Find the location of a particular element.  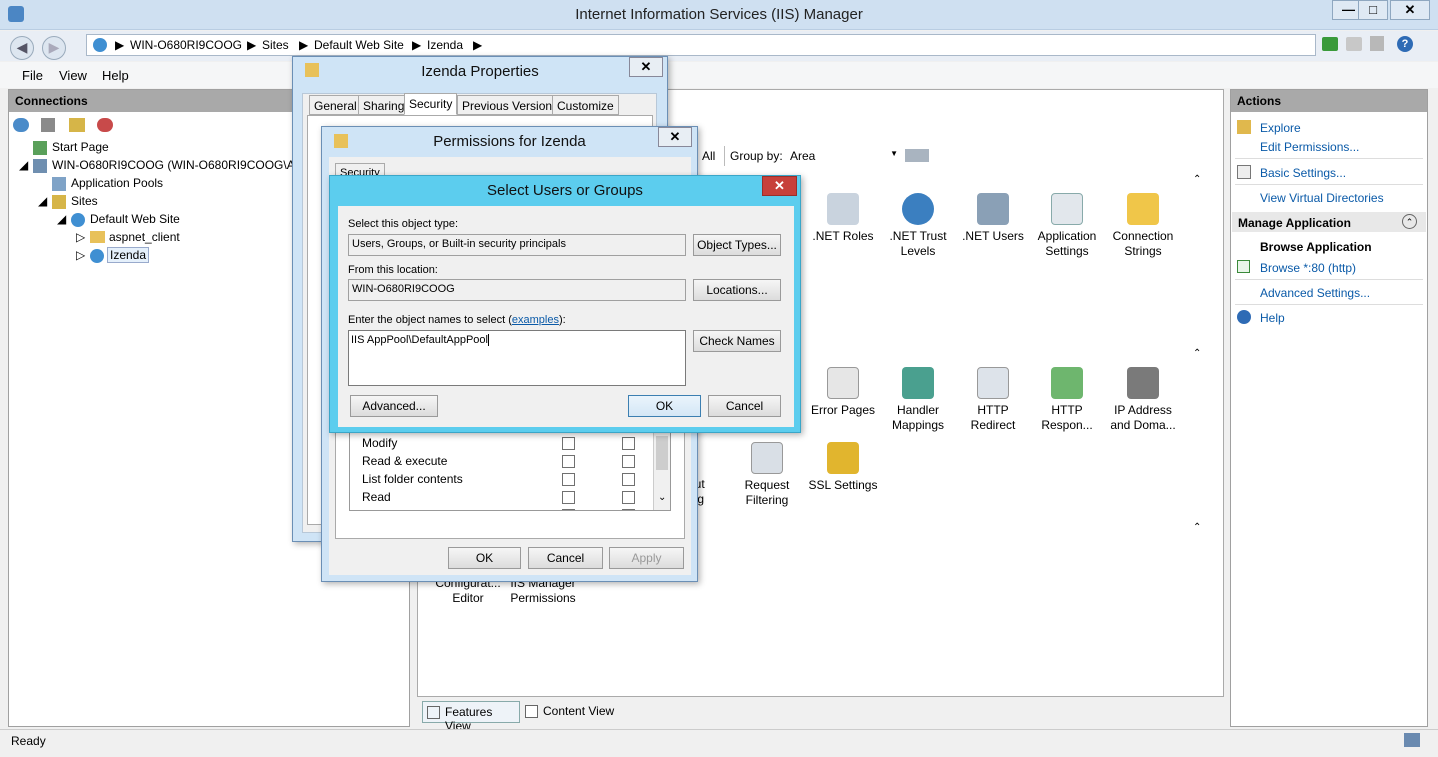

menu-view: View is located at coordinates (73, 75).